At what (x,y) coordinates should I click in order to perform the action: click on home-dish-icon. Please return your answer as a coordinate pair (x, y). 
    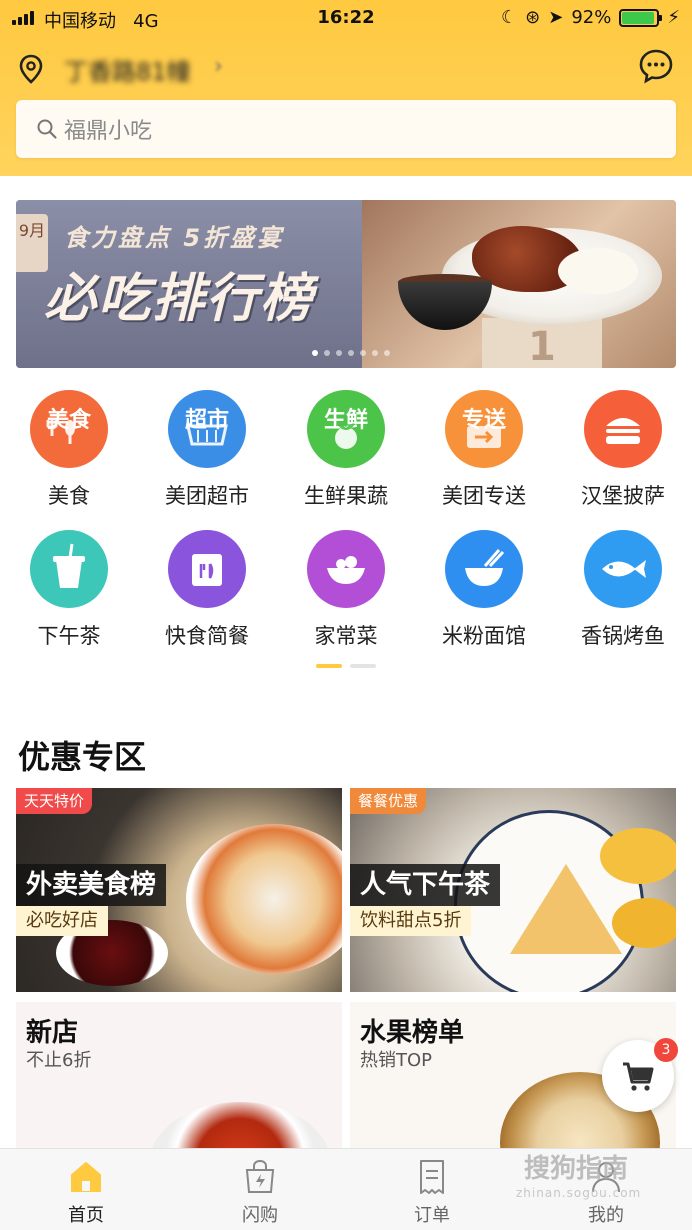
    Looking at the image, I should click on (346, 569).